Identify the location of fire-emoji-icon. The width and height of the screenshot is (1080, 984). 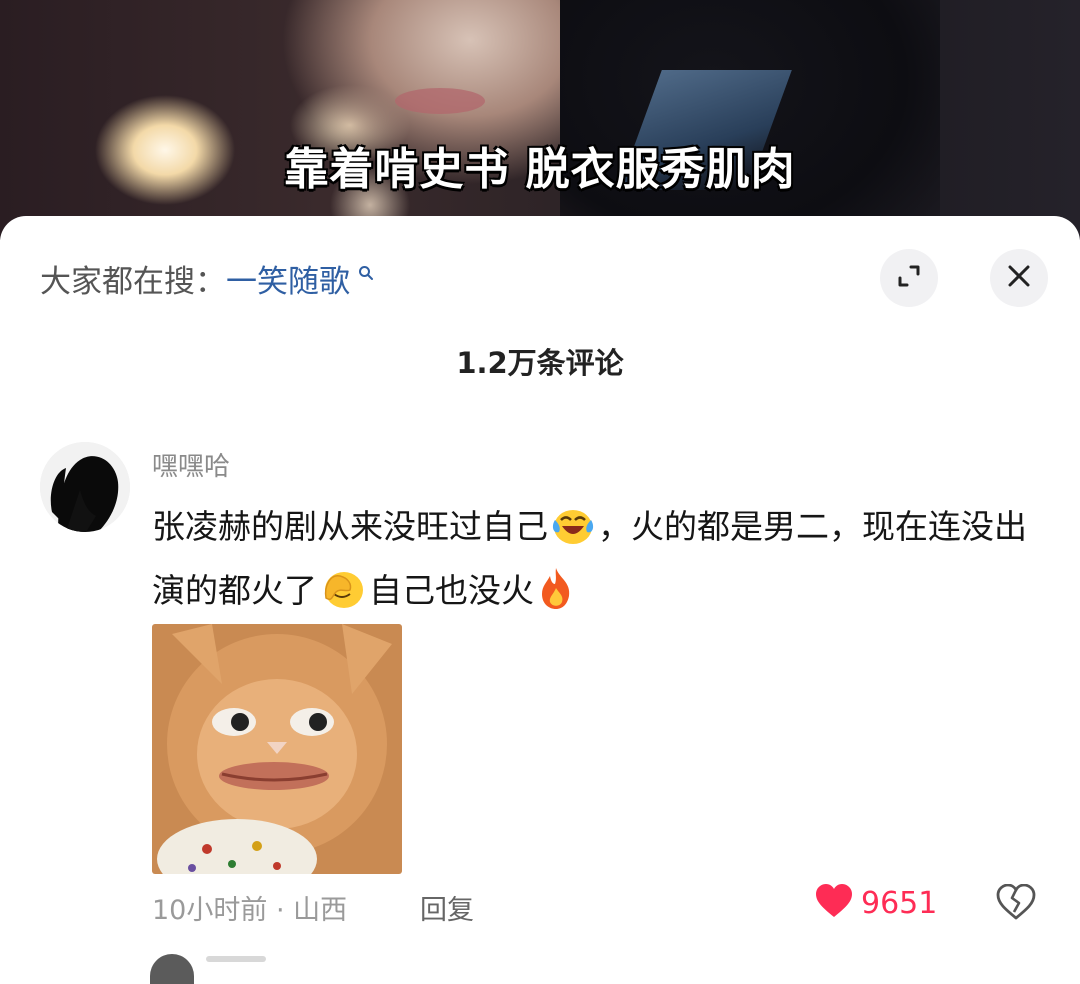
(556, 596).